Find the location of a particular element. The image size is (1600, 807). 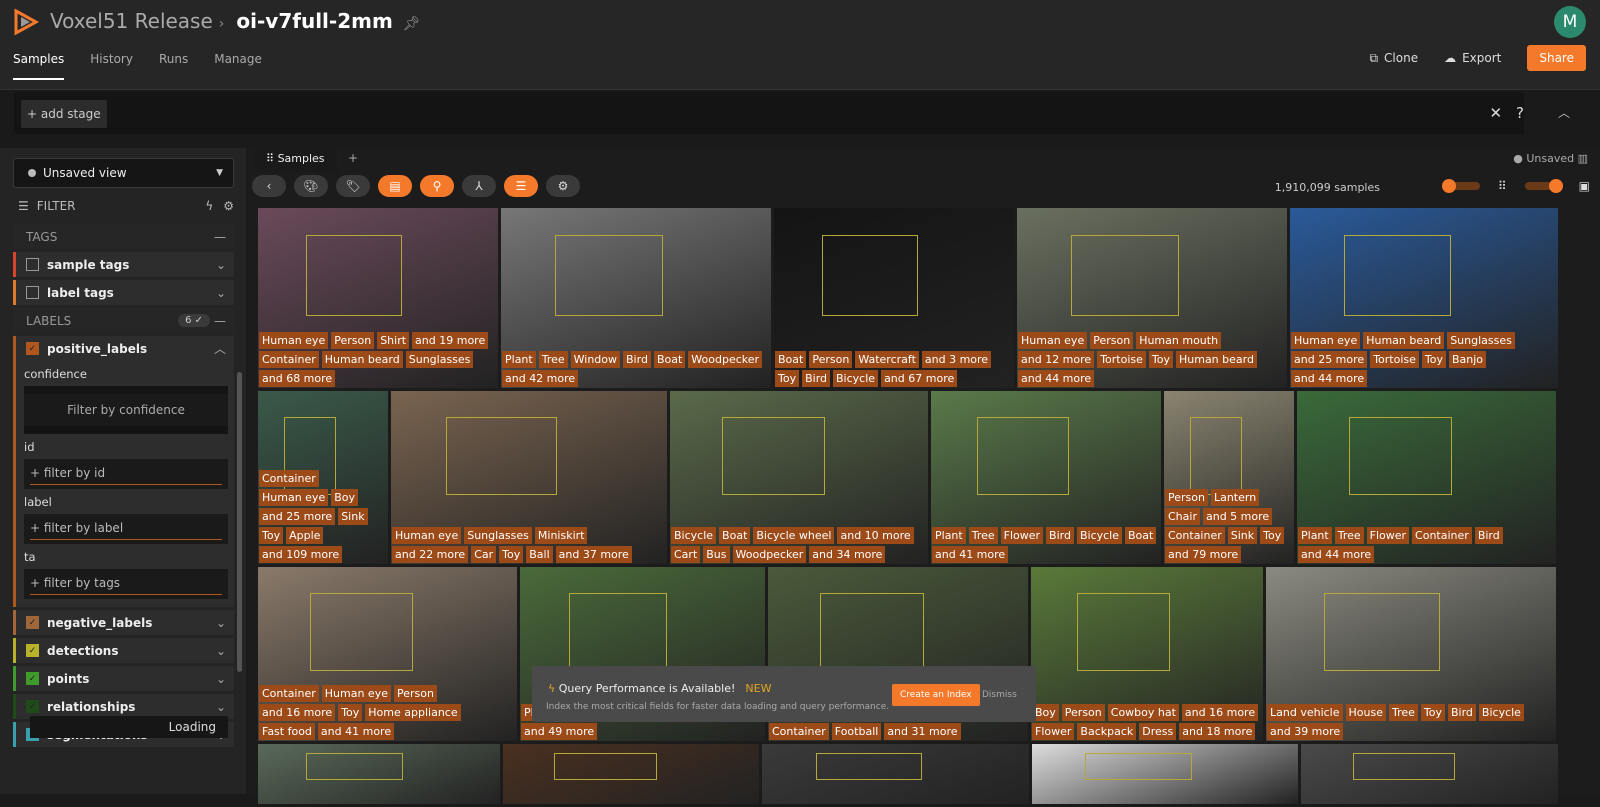

tags-section: TAGS — is located at coordinates (123, 236).